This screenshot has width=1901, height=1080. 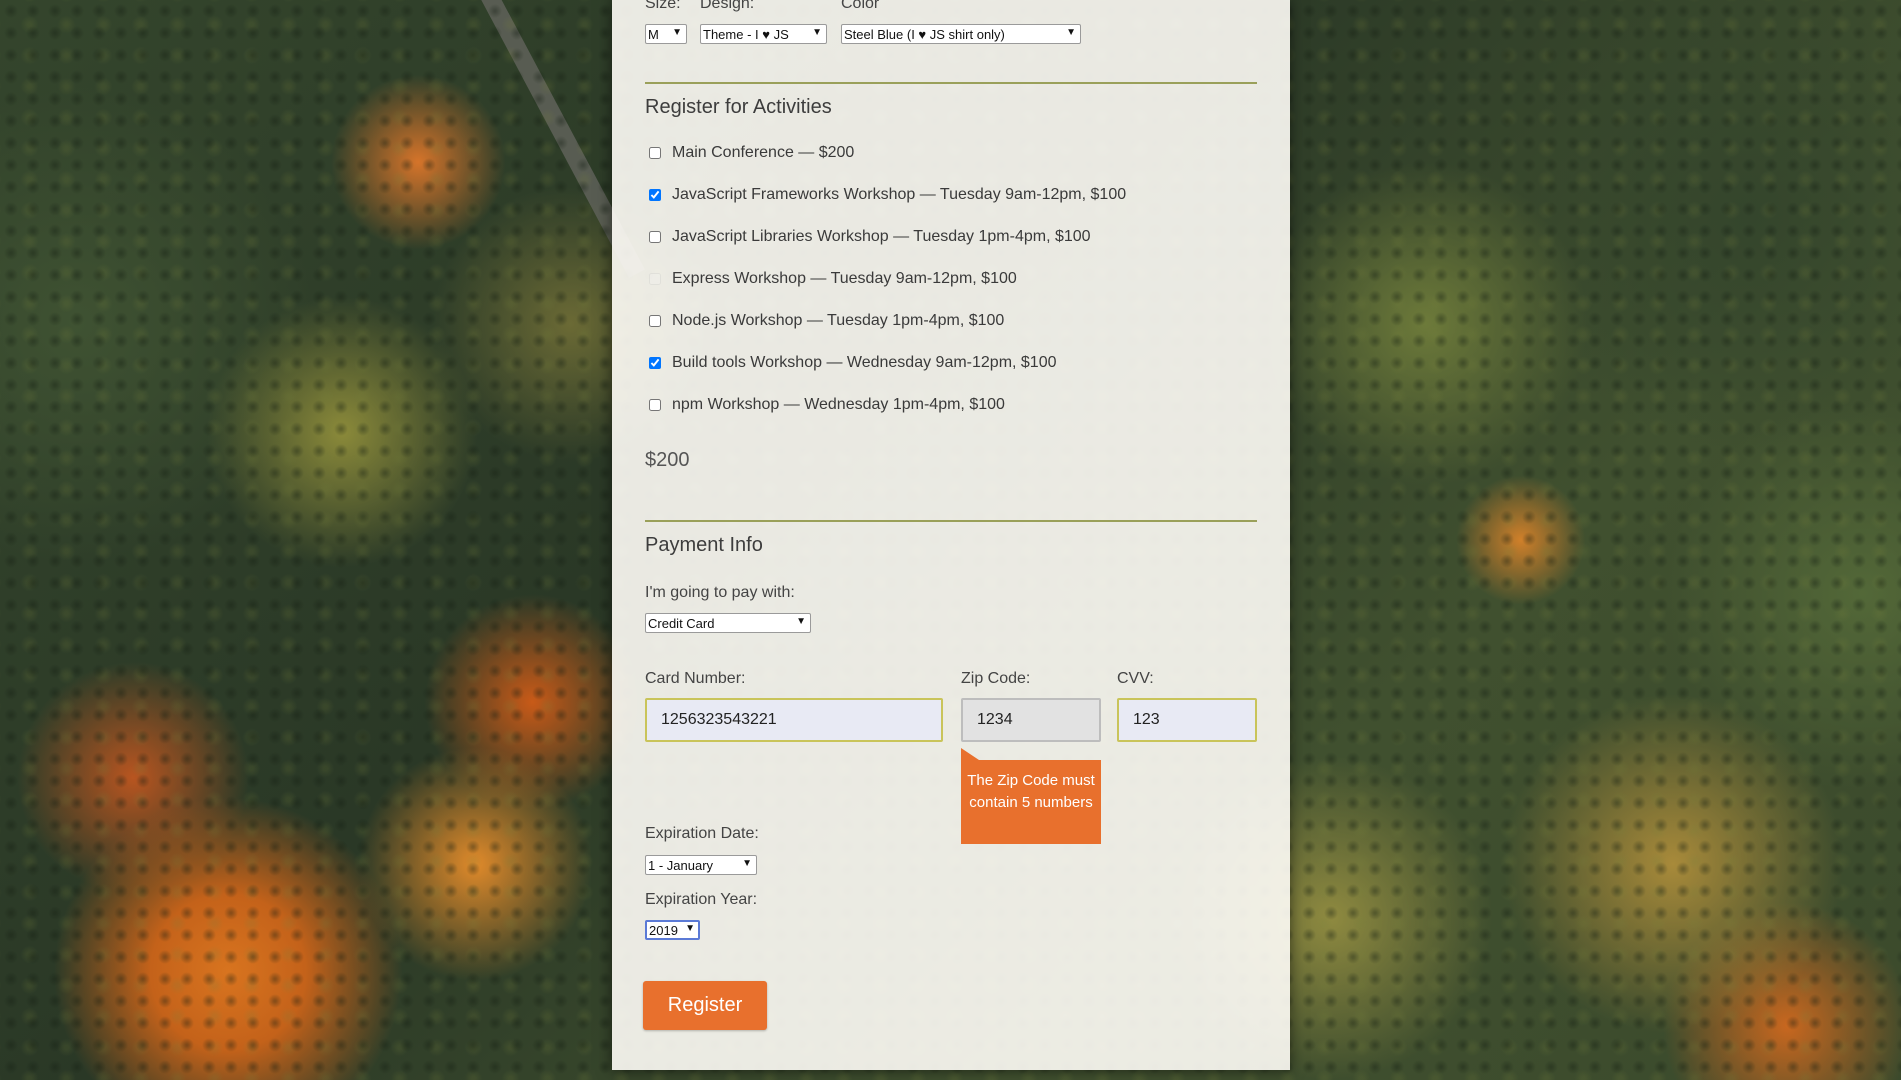 I want to click on payment-method-select: Credit Card, so click(x=728, y=623).